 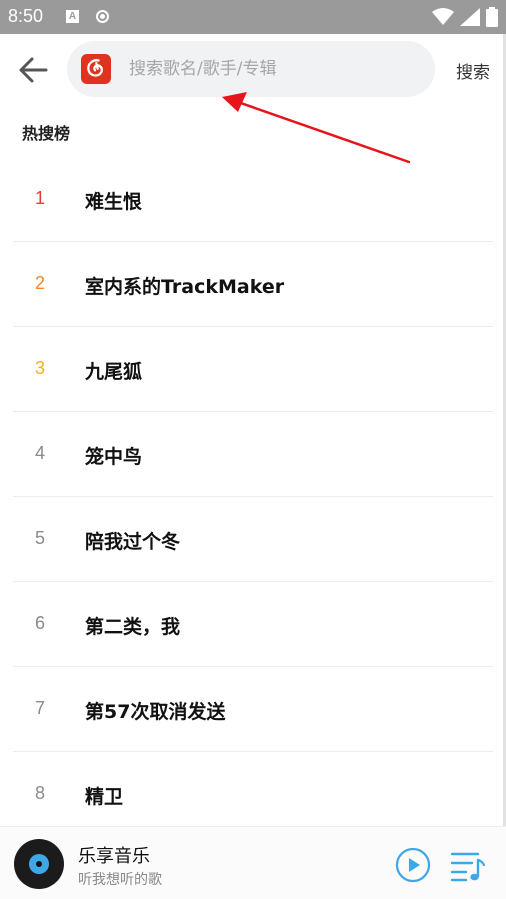 What do you see at coordinates (274, 69) in the screenshot?
I see `search-input` at bounding box center [274, 69].